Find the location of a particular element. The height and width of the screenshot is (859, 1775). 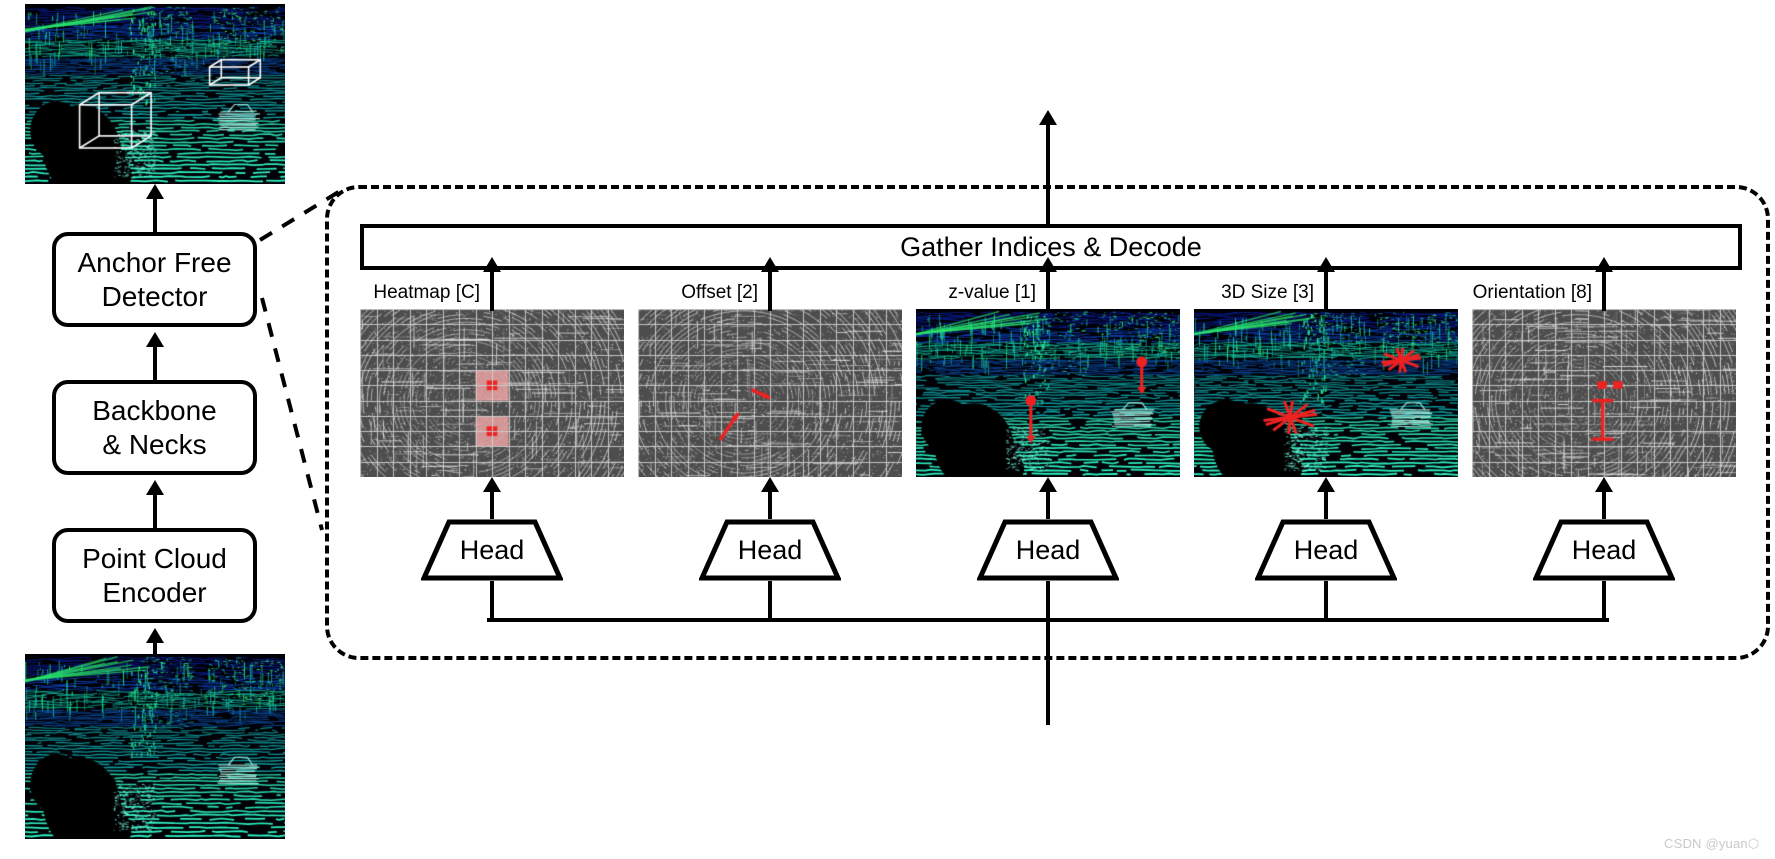

pipeline-box-point-cloud-encoder: Point Cloud Encoder is located at coordinates (154, 575).